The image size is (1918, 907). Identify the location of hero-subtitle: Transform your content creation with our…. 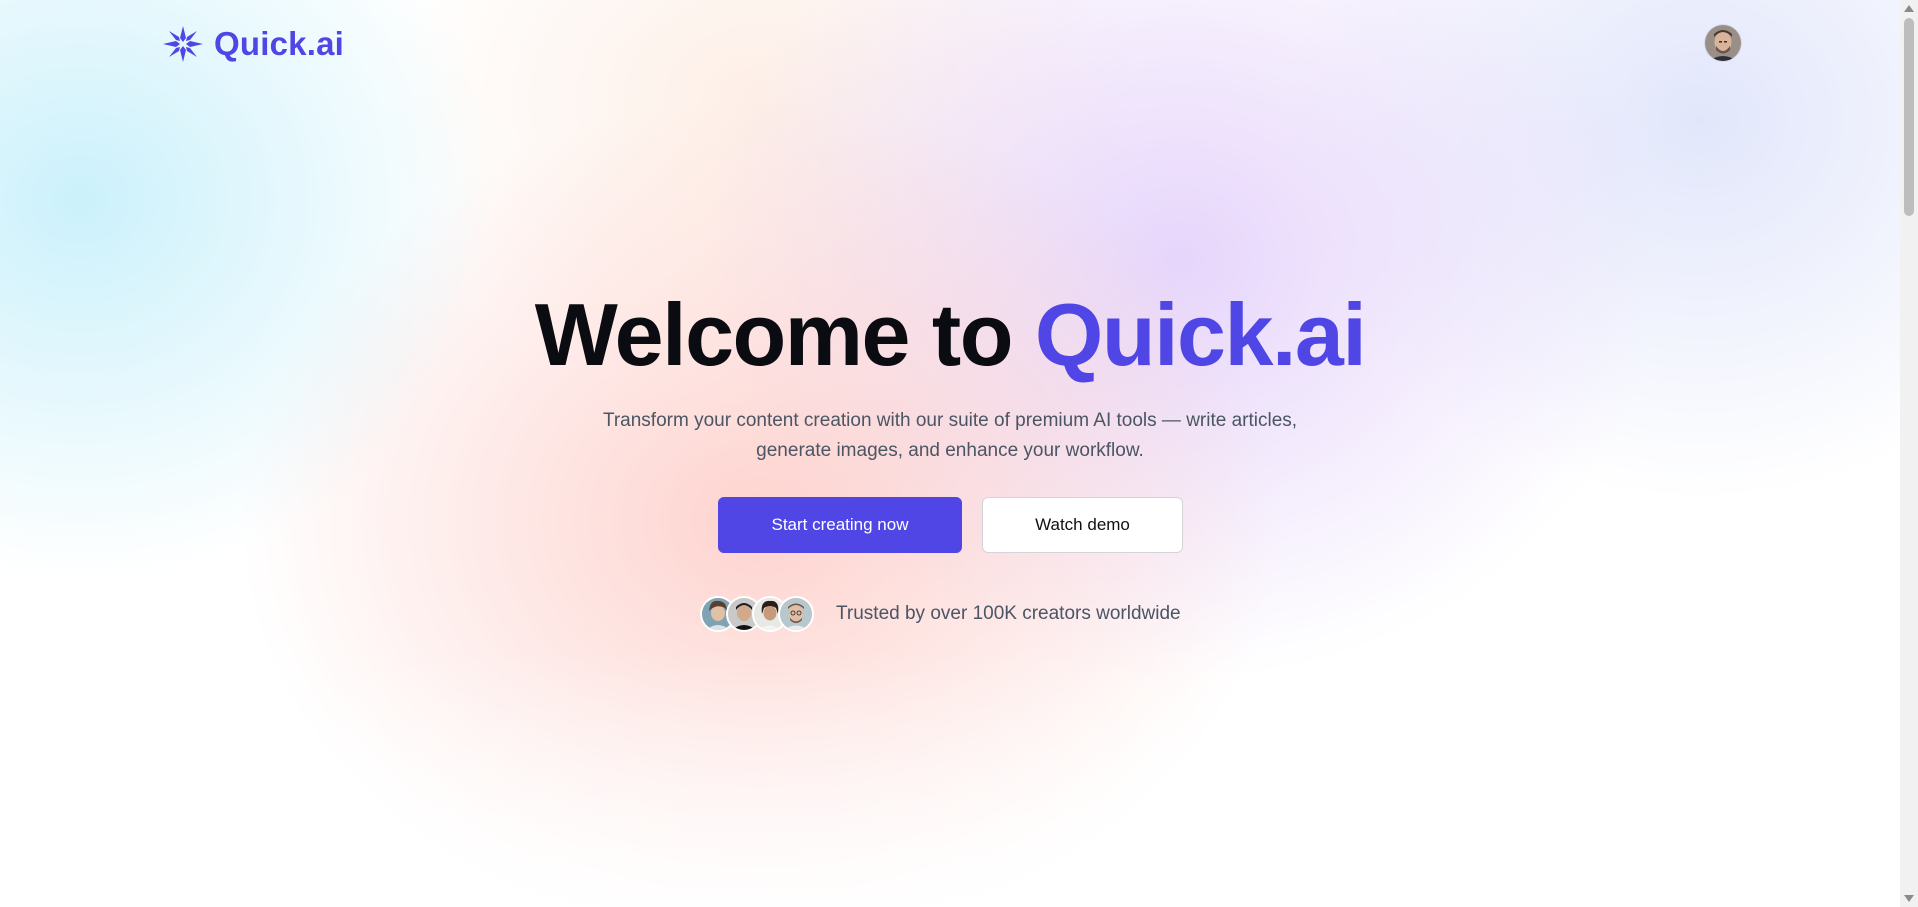
(950, 435).